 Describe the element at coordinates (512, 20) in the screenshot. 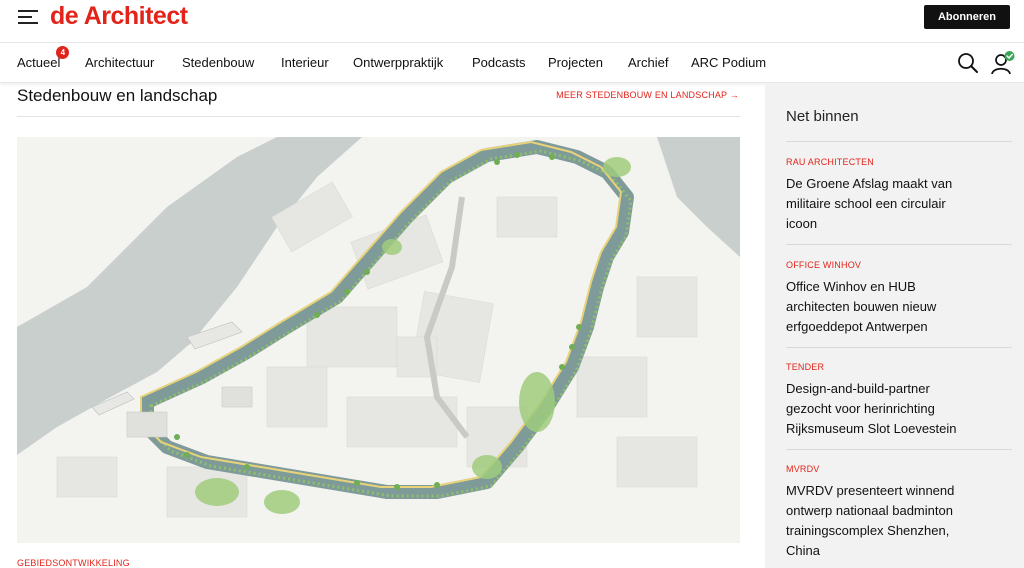

I see `top-bar: de Architect Abonneren` at that location.